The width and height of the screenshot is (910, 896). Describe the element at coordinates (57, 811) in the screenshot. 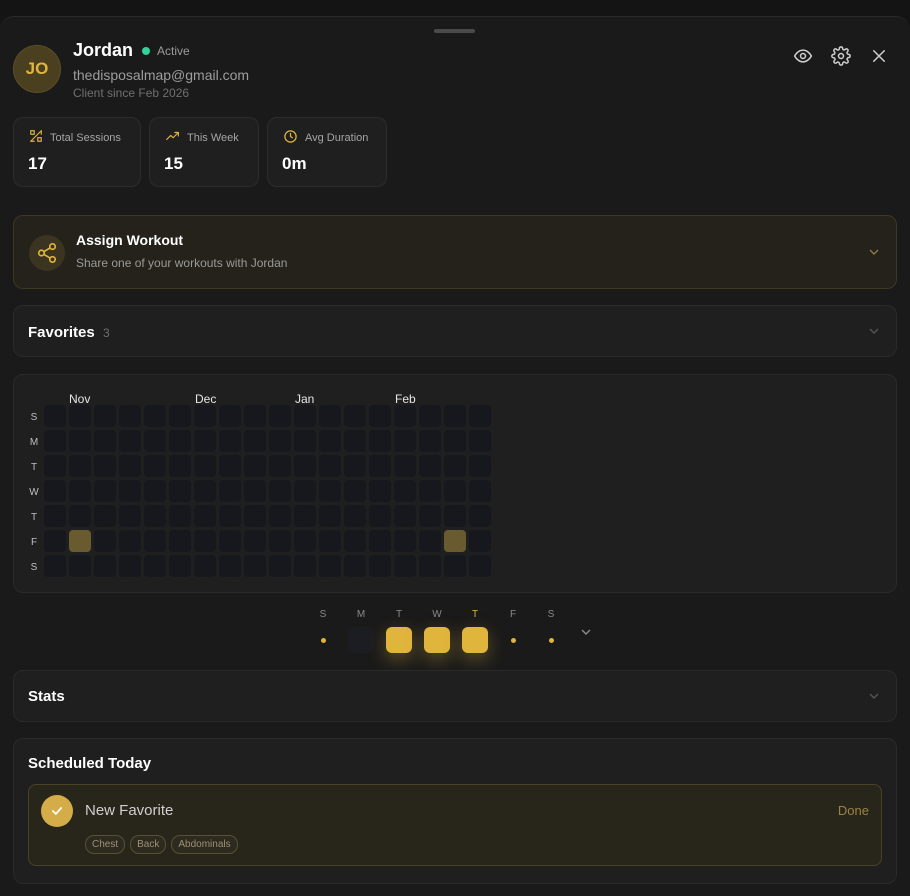

I see `check-icon` at that location.